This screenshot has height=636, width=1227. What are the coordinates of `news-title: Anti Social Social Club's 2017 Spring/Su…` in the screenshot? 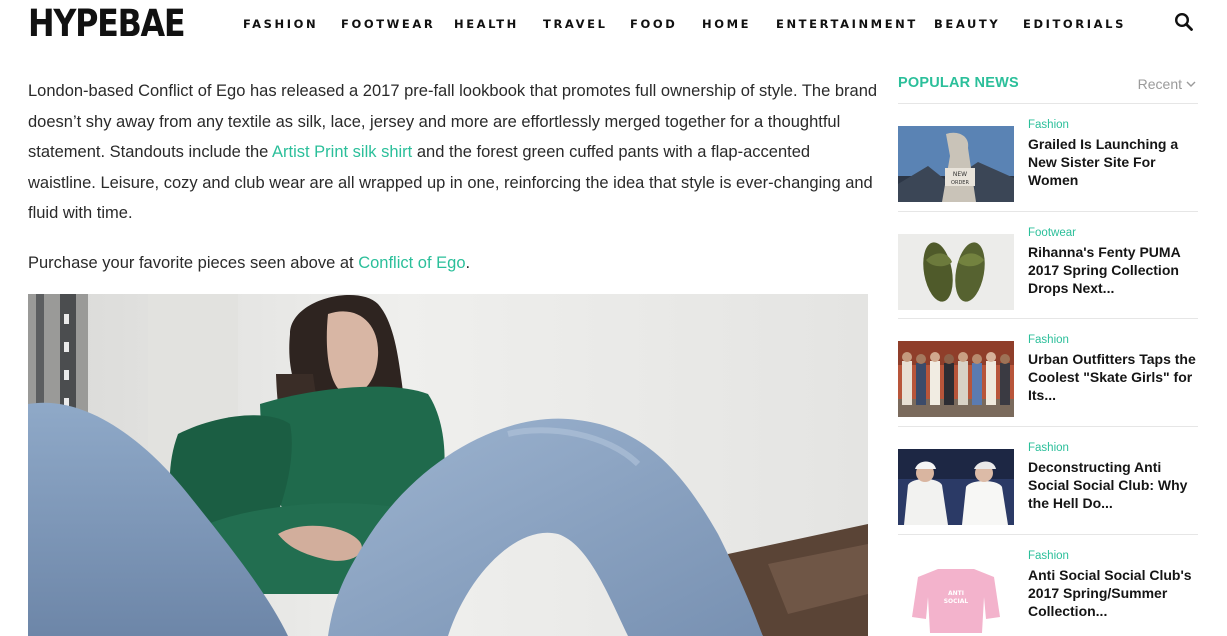 It's located at (1114, 593).